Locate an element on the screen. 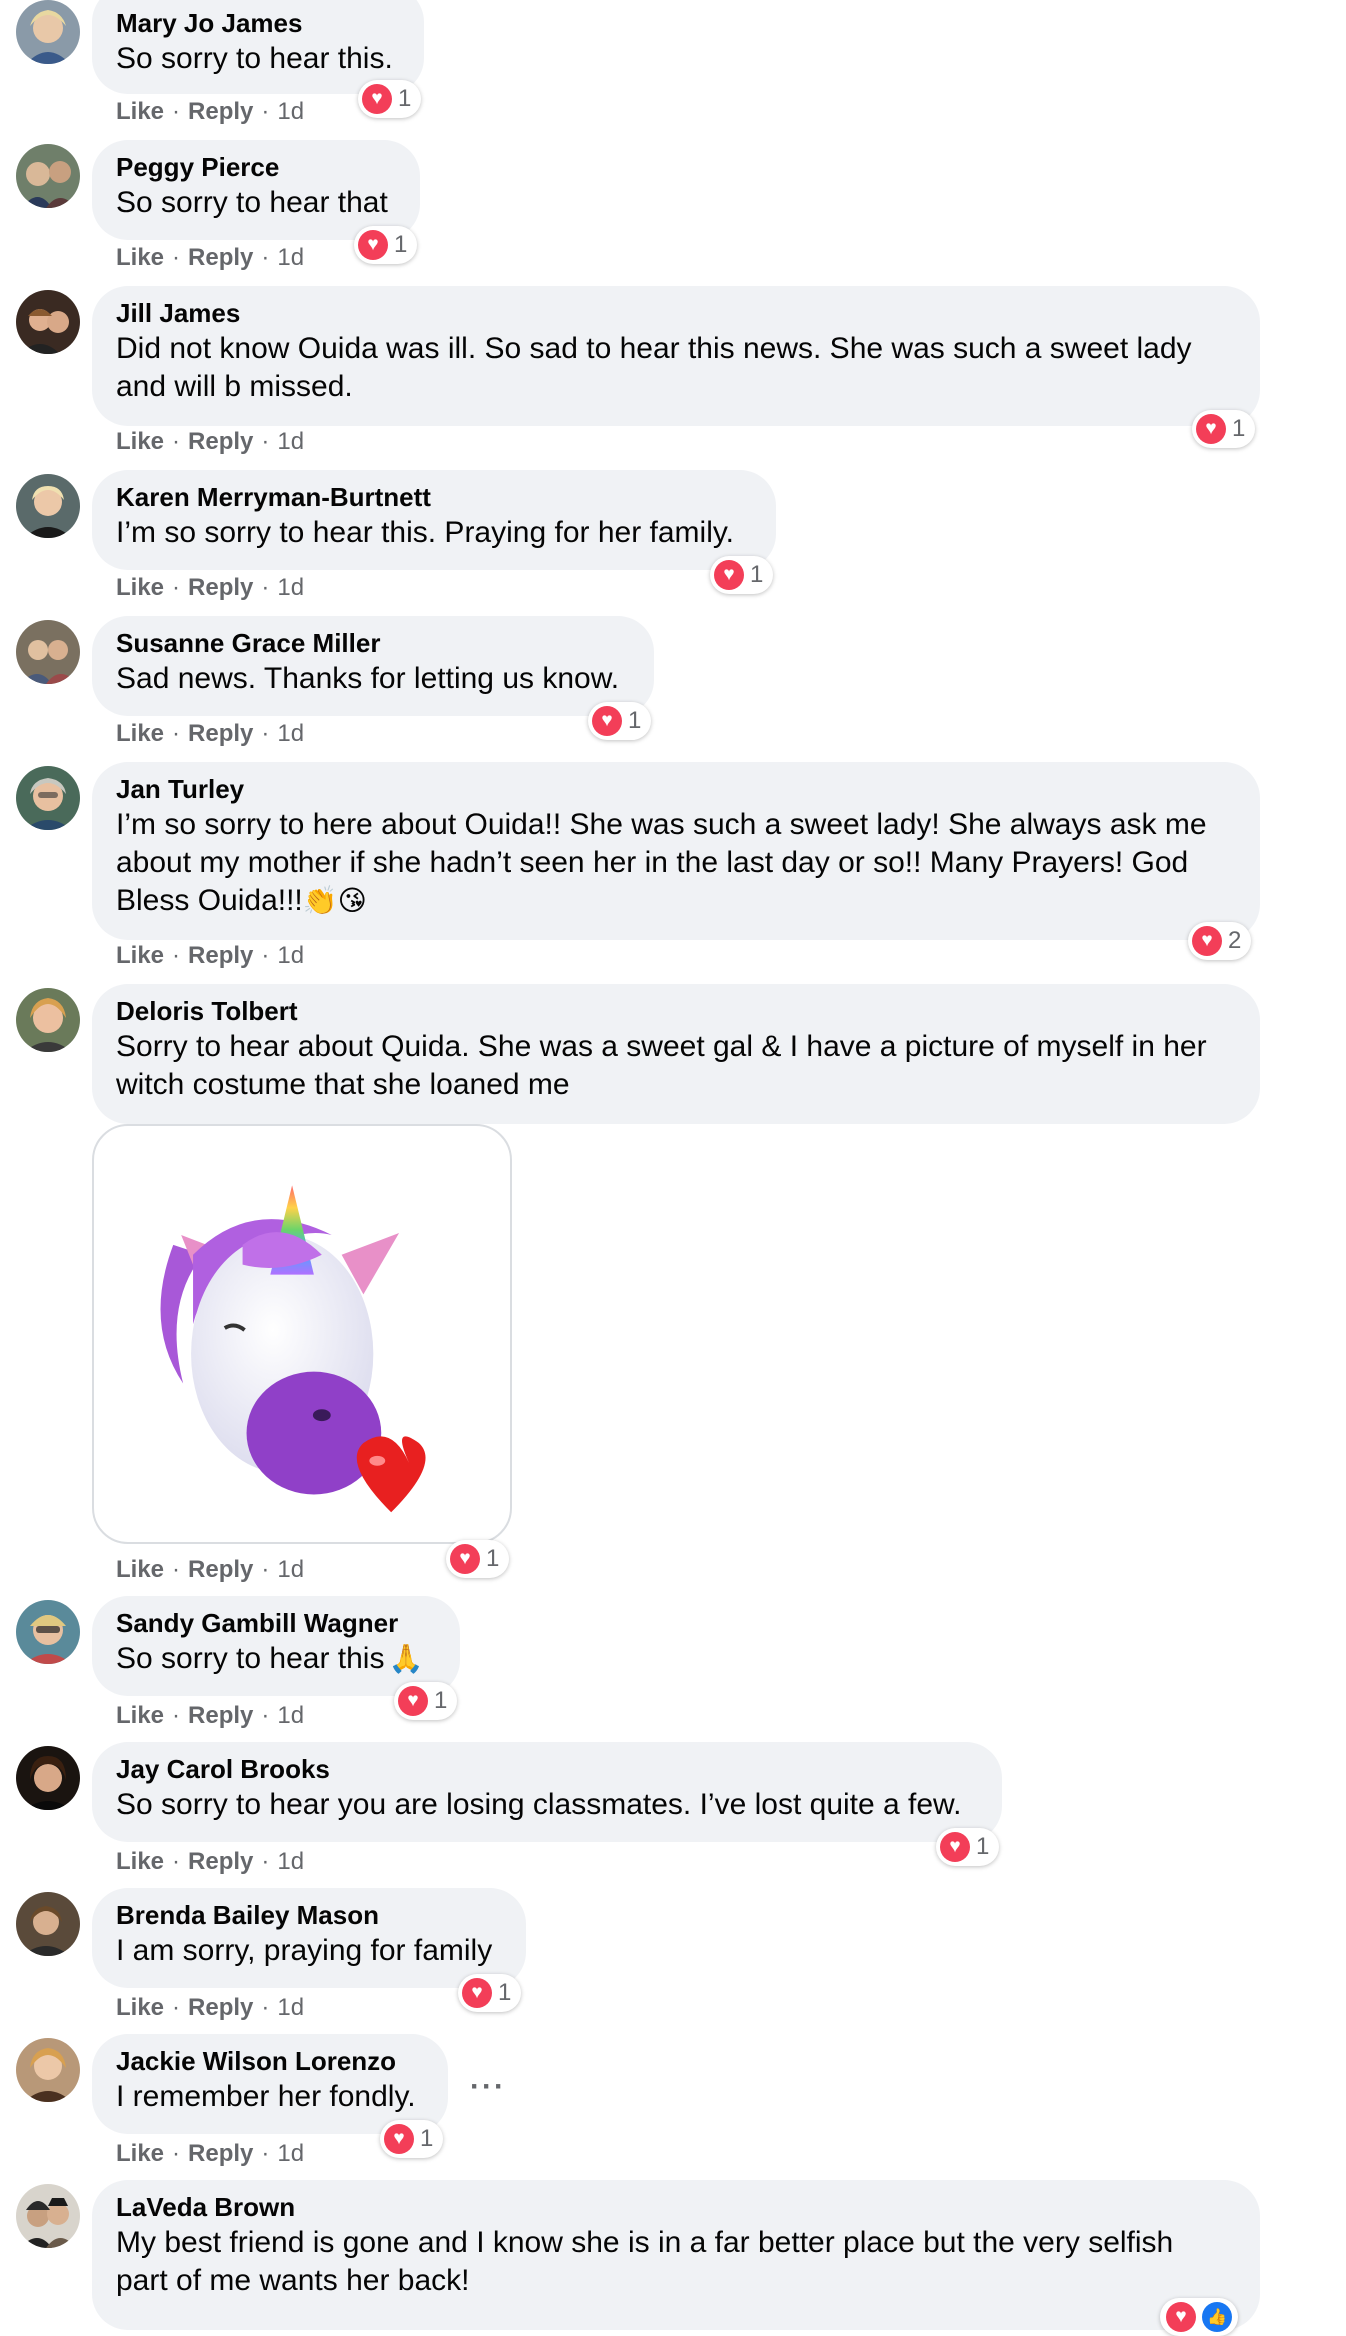  comment-text-line: Bless Ouida!!! is located at coordinates (209, 900).